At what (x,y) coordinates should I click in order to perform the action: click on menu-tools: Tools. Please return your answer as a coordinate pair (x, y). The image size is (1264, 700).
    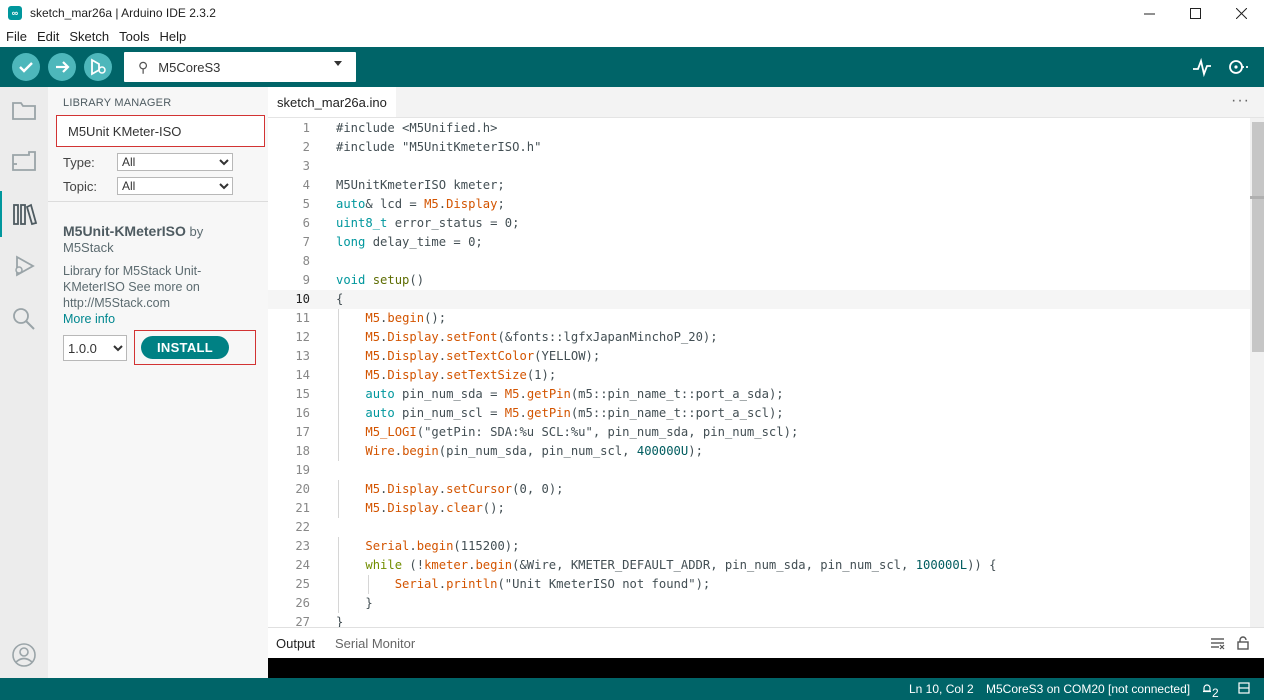
    Looking at the image, I should click on (134, 36).